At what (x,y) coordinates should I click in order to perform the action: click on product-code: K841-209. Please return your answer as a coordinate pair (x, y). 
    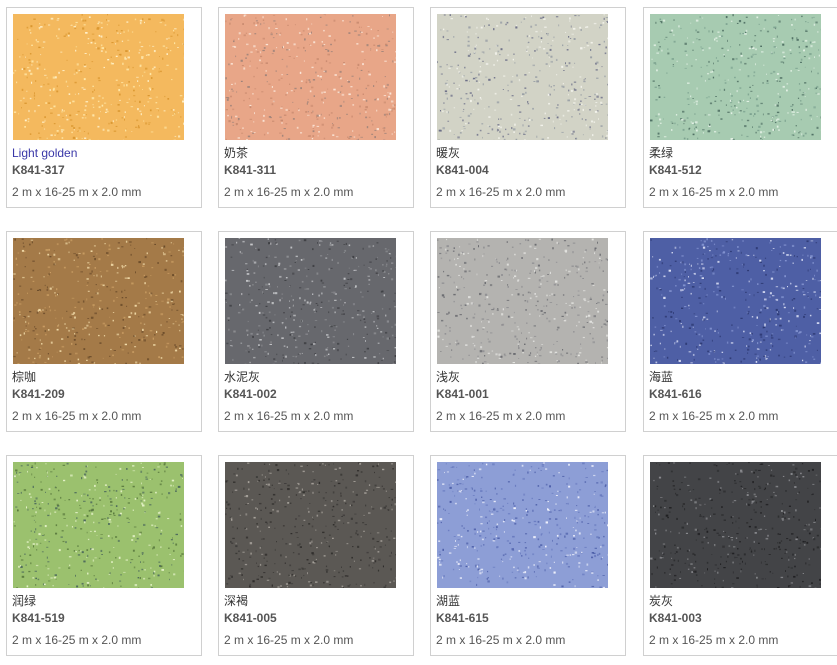
    Looking at the image, I should click on (38, 394).